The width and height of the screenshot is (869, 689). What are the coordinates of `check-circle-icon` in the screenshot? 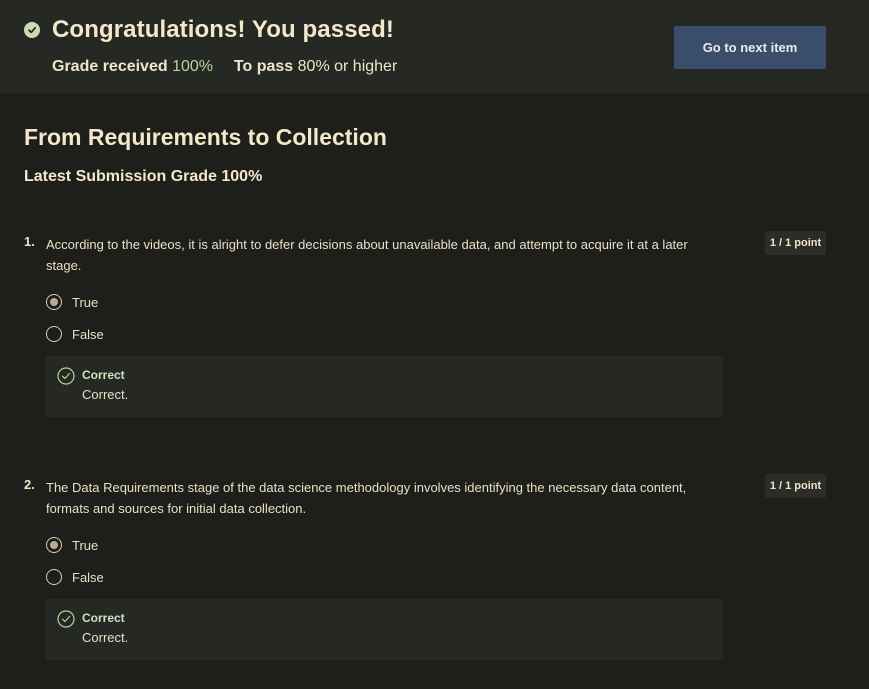 It's located at (32, 30).